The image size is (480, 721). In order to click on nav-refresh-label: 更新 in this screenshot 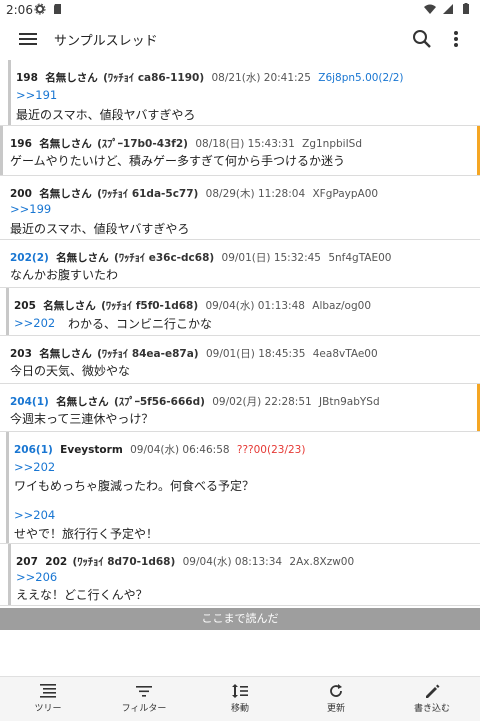, I will do `click(335, 709)`.